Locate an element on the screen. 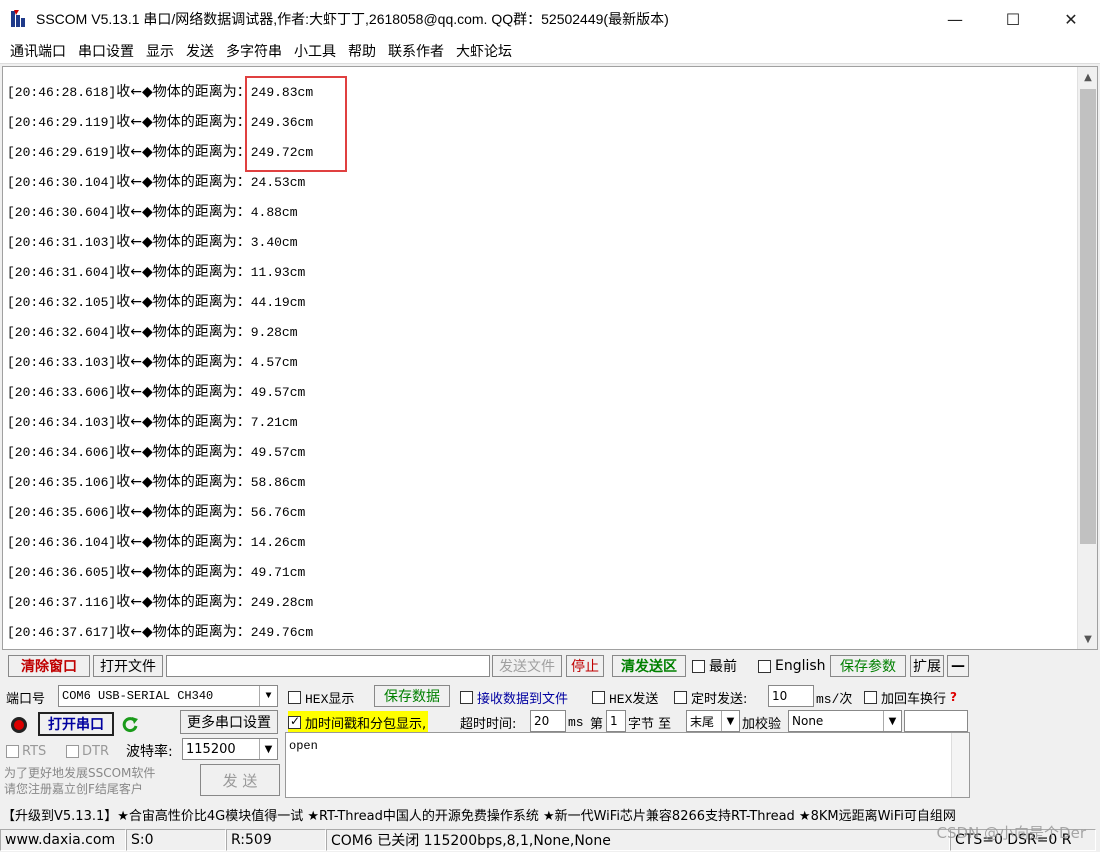 This screenshot has width=1100, height=852. checksum-result-field is located at coordinates (936, 721).